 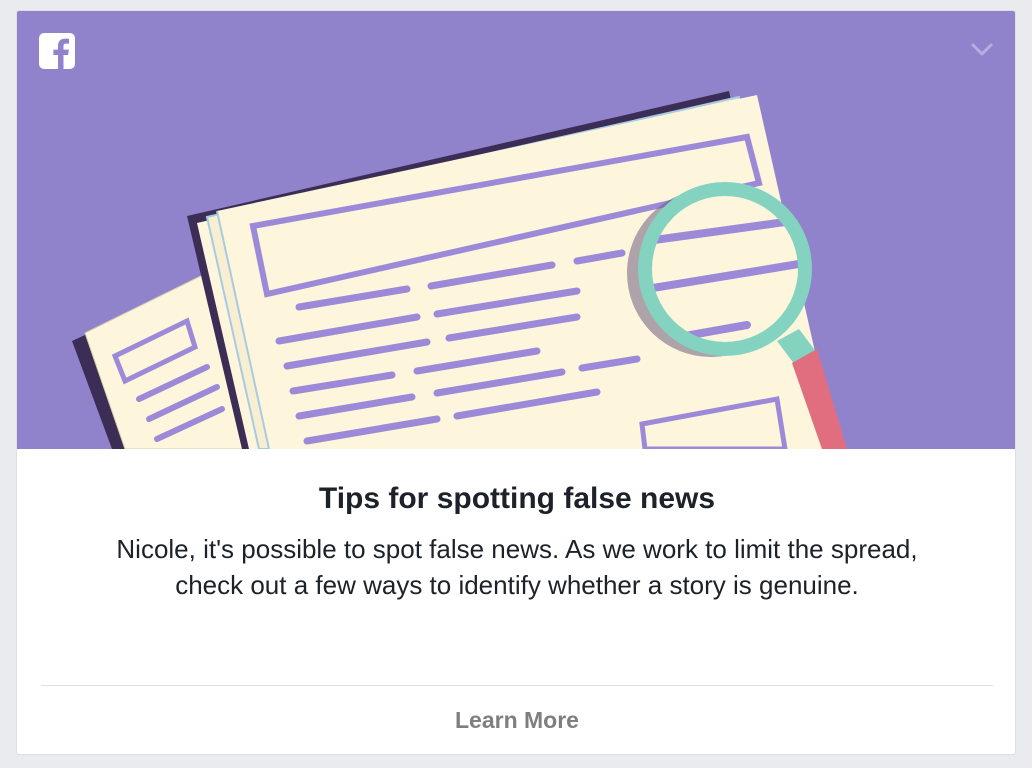 I want to click on card-title: Tips for spotting false news, so click(x=517, y=498).